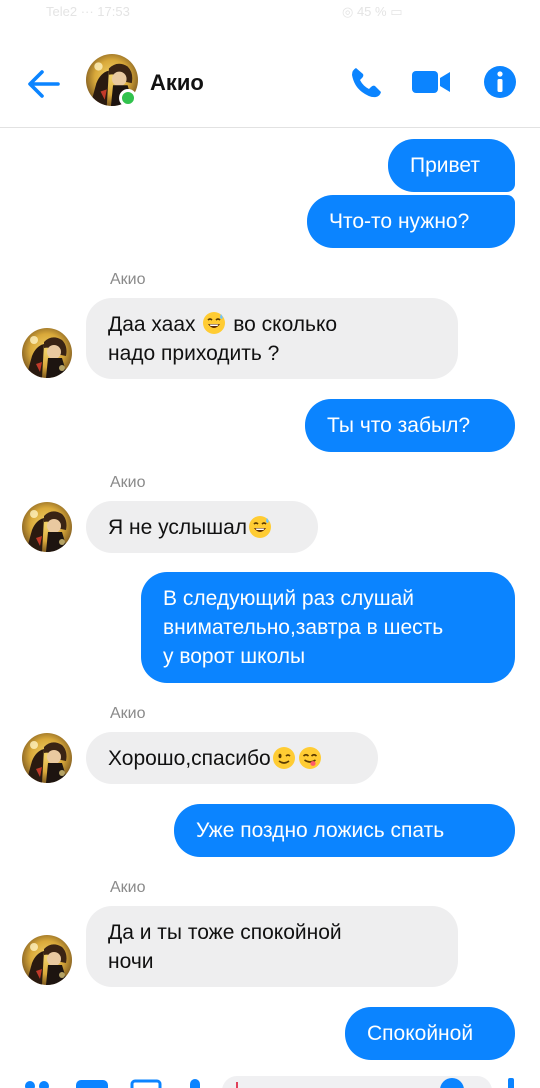  I want to click on back-button, so click(44, 84).